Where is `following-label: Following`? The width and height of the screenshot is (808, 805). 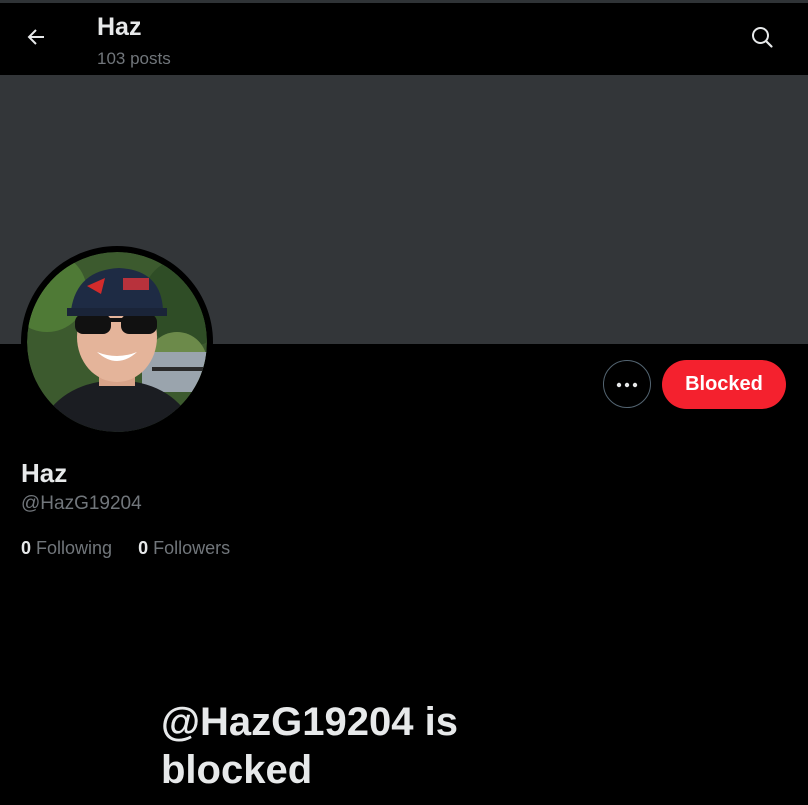
following-label: Following is located at coordinates (74, 548).